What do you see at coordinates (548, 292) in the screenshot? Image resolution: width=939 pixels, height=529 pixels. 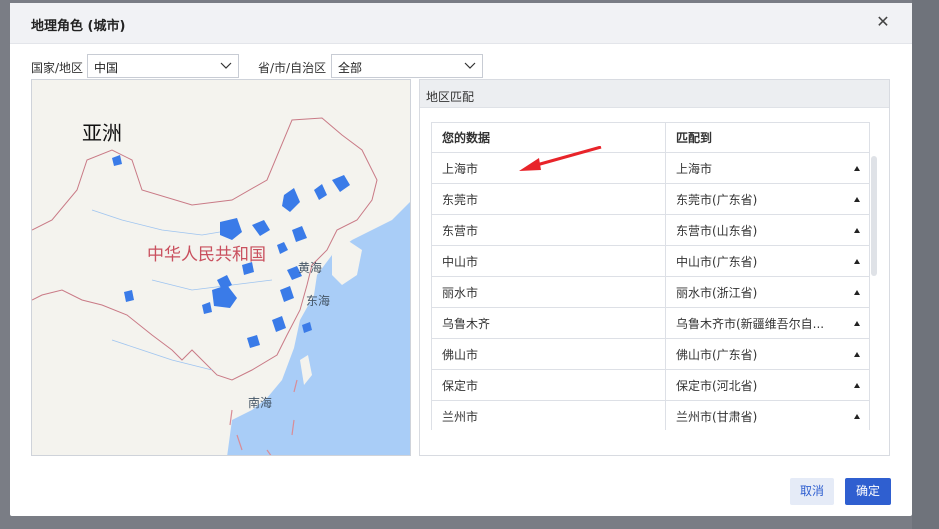 I see `cell-data: 丽水市` at bounding box center [548, 292].